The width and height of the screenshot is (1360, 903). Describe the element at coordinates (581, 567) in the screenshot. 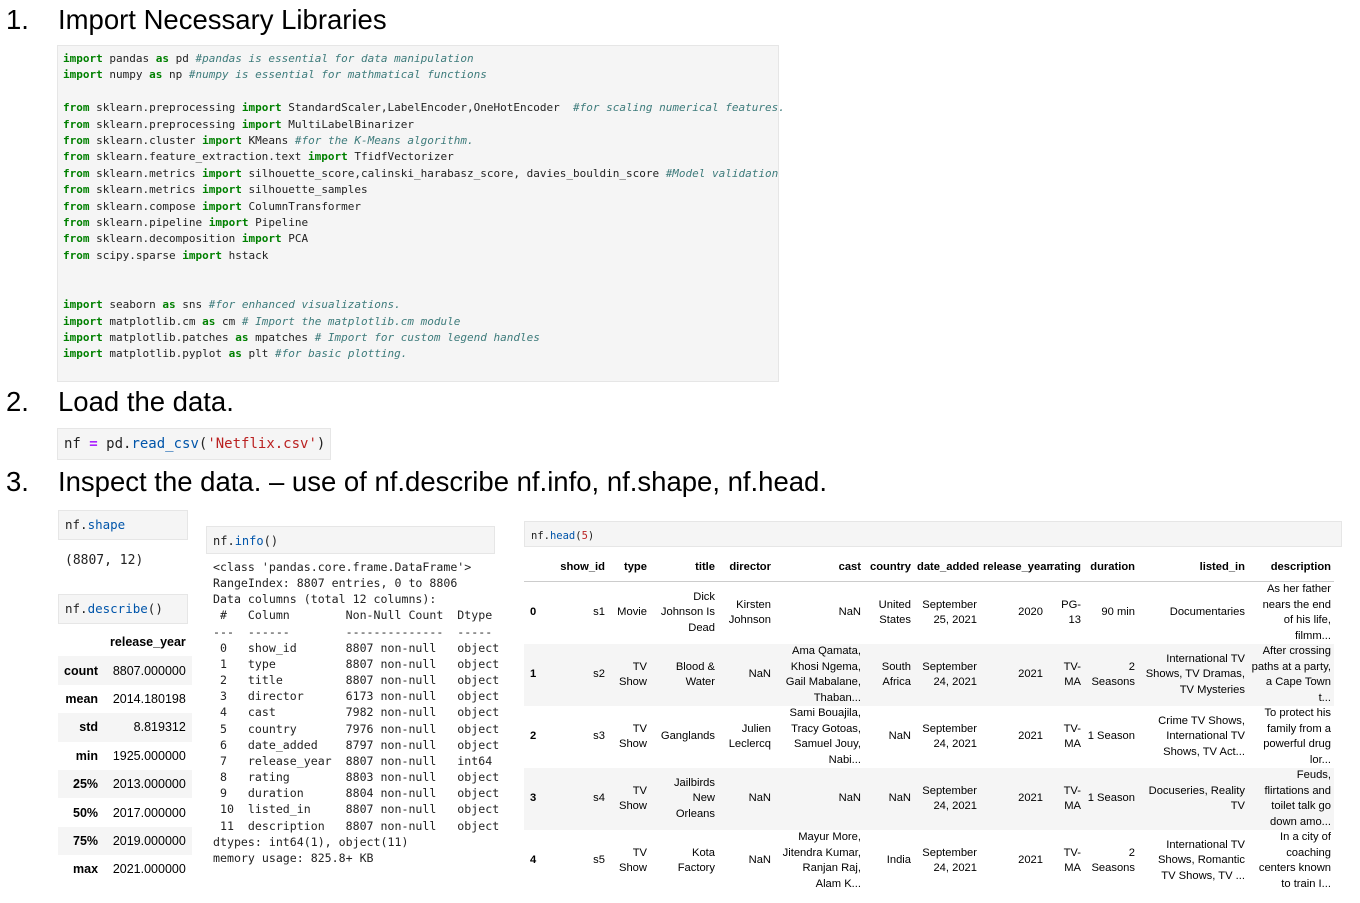

I see `head-column-header: show_id` at that location.